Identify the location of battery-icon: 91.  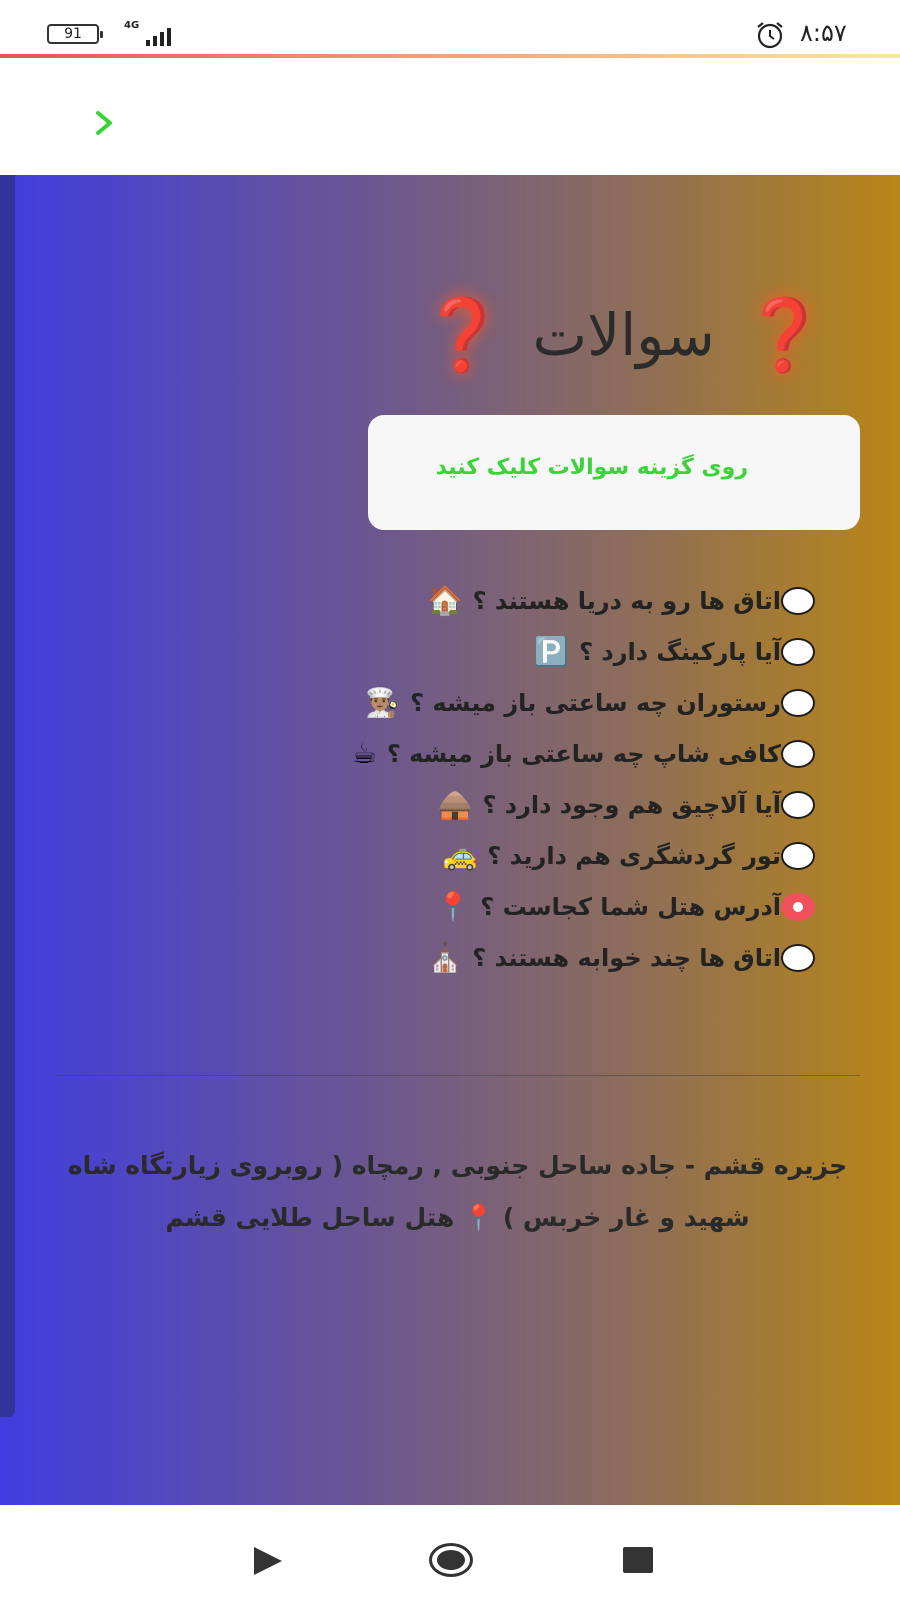
(75, 34).